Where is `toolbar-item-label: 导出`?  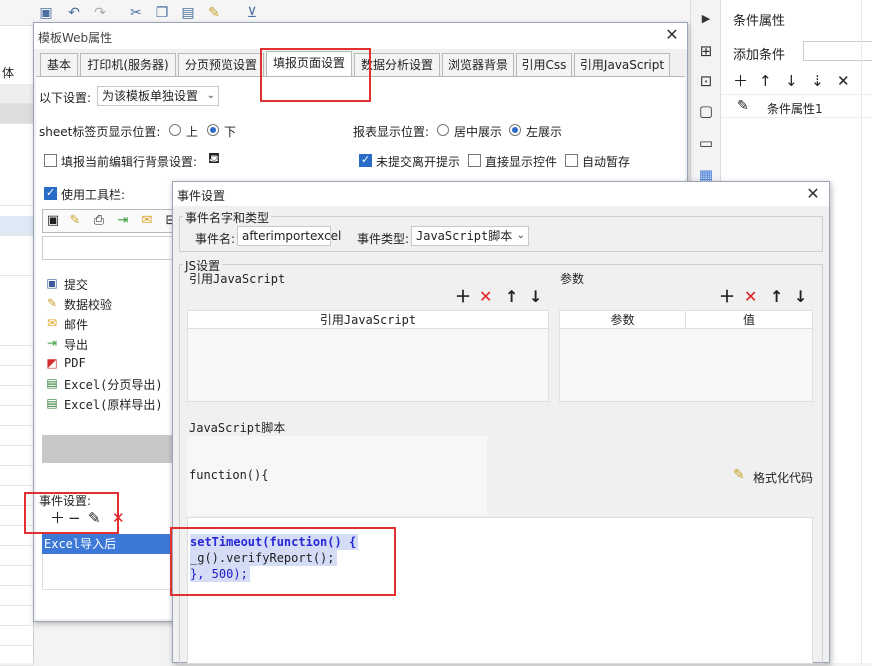
toolbar-item-label: 导出 is located at coordinates (76, 345).